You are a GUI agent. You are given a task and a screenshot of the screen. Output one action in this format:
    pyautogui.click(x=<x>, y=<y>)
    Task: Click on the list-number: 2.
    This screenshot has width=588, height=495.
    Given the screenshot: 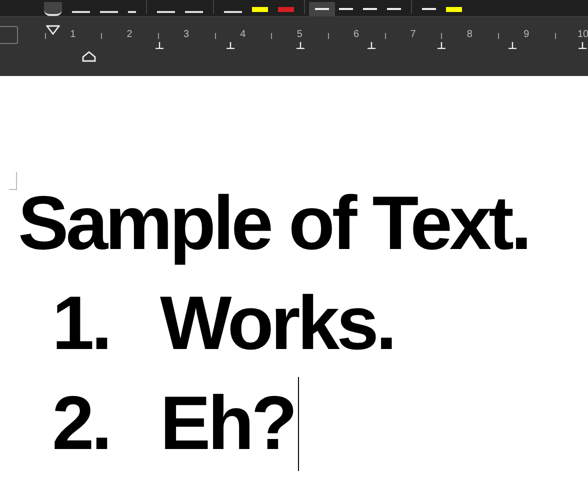 What is the action you would take?
    pyautogui.click(x=80, y=424)
    